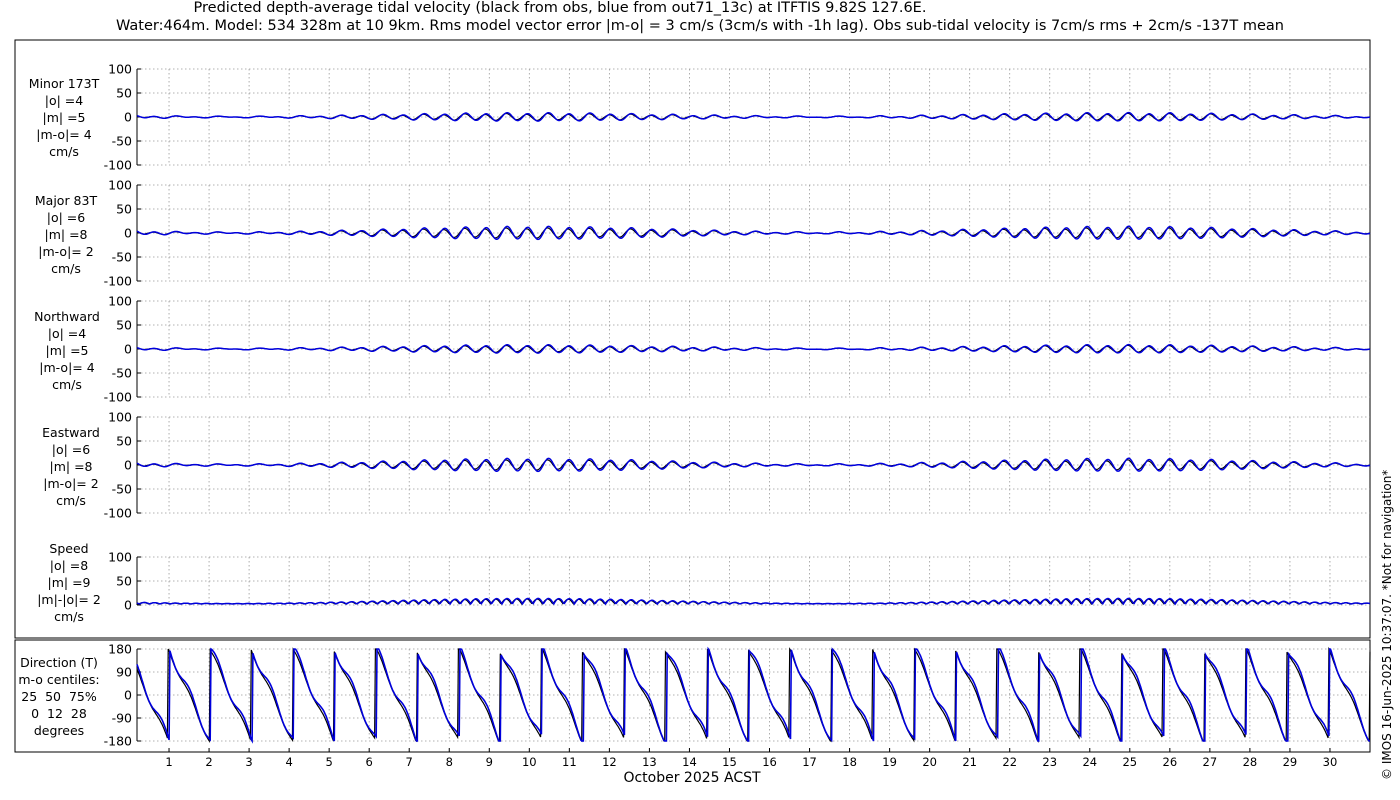 Image resolution: width=1400 pixels, height=800 pixels. What do you see at coordinates (729, 762) in the screenshot?
I see `xtick-label-14: 15` at bounding box center [729, 762].